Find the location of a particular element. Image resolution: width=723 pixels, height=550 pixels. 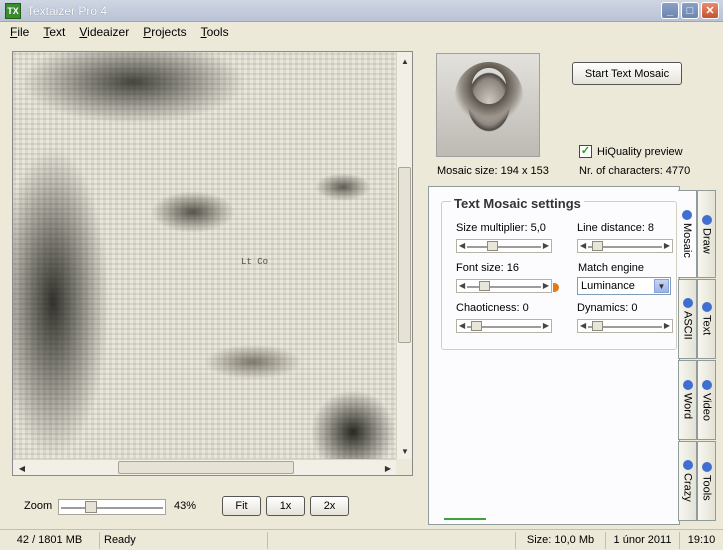

tab-crazy: Crazy is located at coordinates (687, 481).